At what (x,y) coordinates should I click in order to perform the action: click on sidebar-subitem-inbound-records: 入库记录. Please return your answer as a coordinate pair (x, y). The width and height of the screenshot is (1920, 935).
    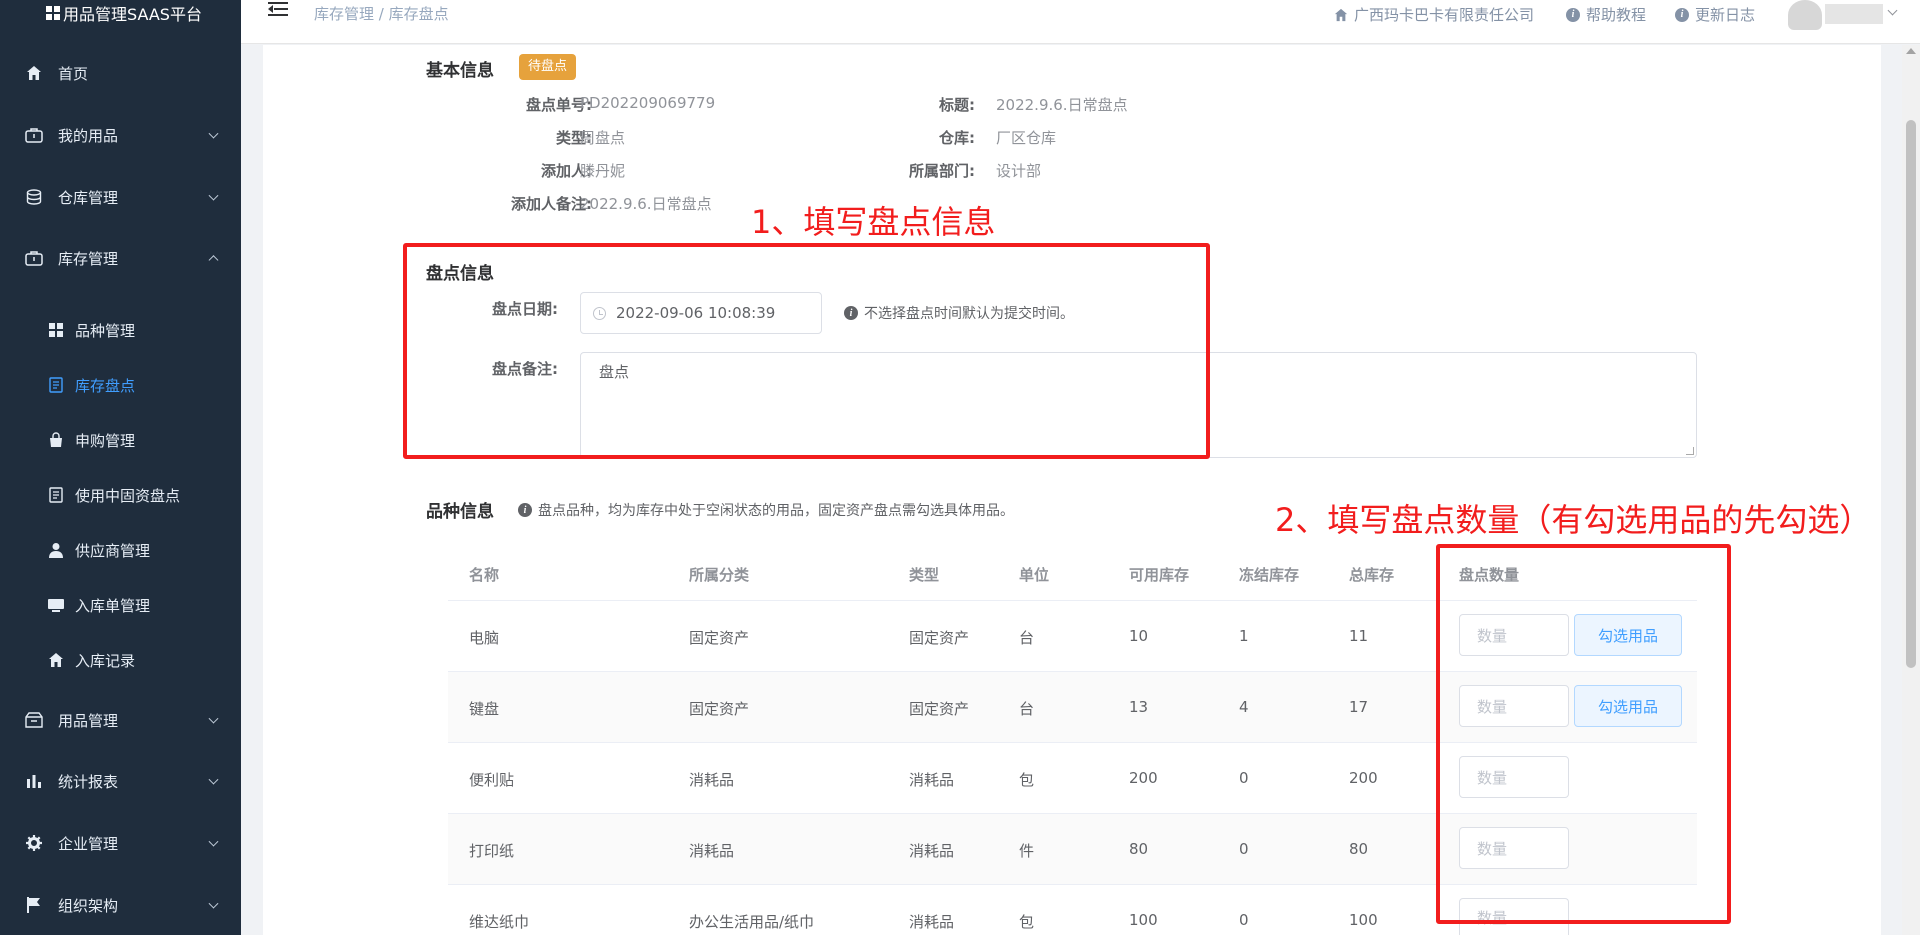
    Looking at the image, I should click on (120, 660).